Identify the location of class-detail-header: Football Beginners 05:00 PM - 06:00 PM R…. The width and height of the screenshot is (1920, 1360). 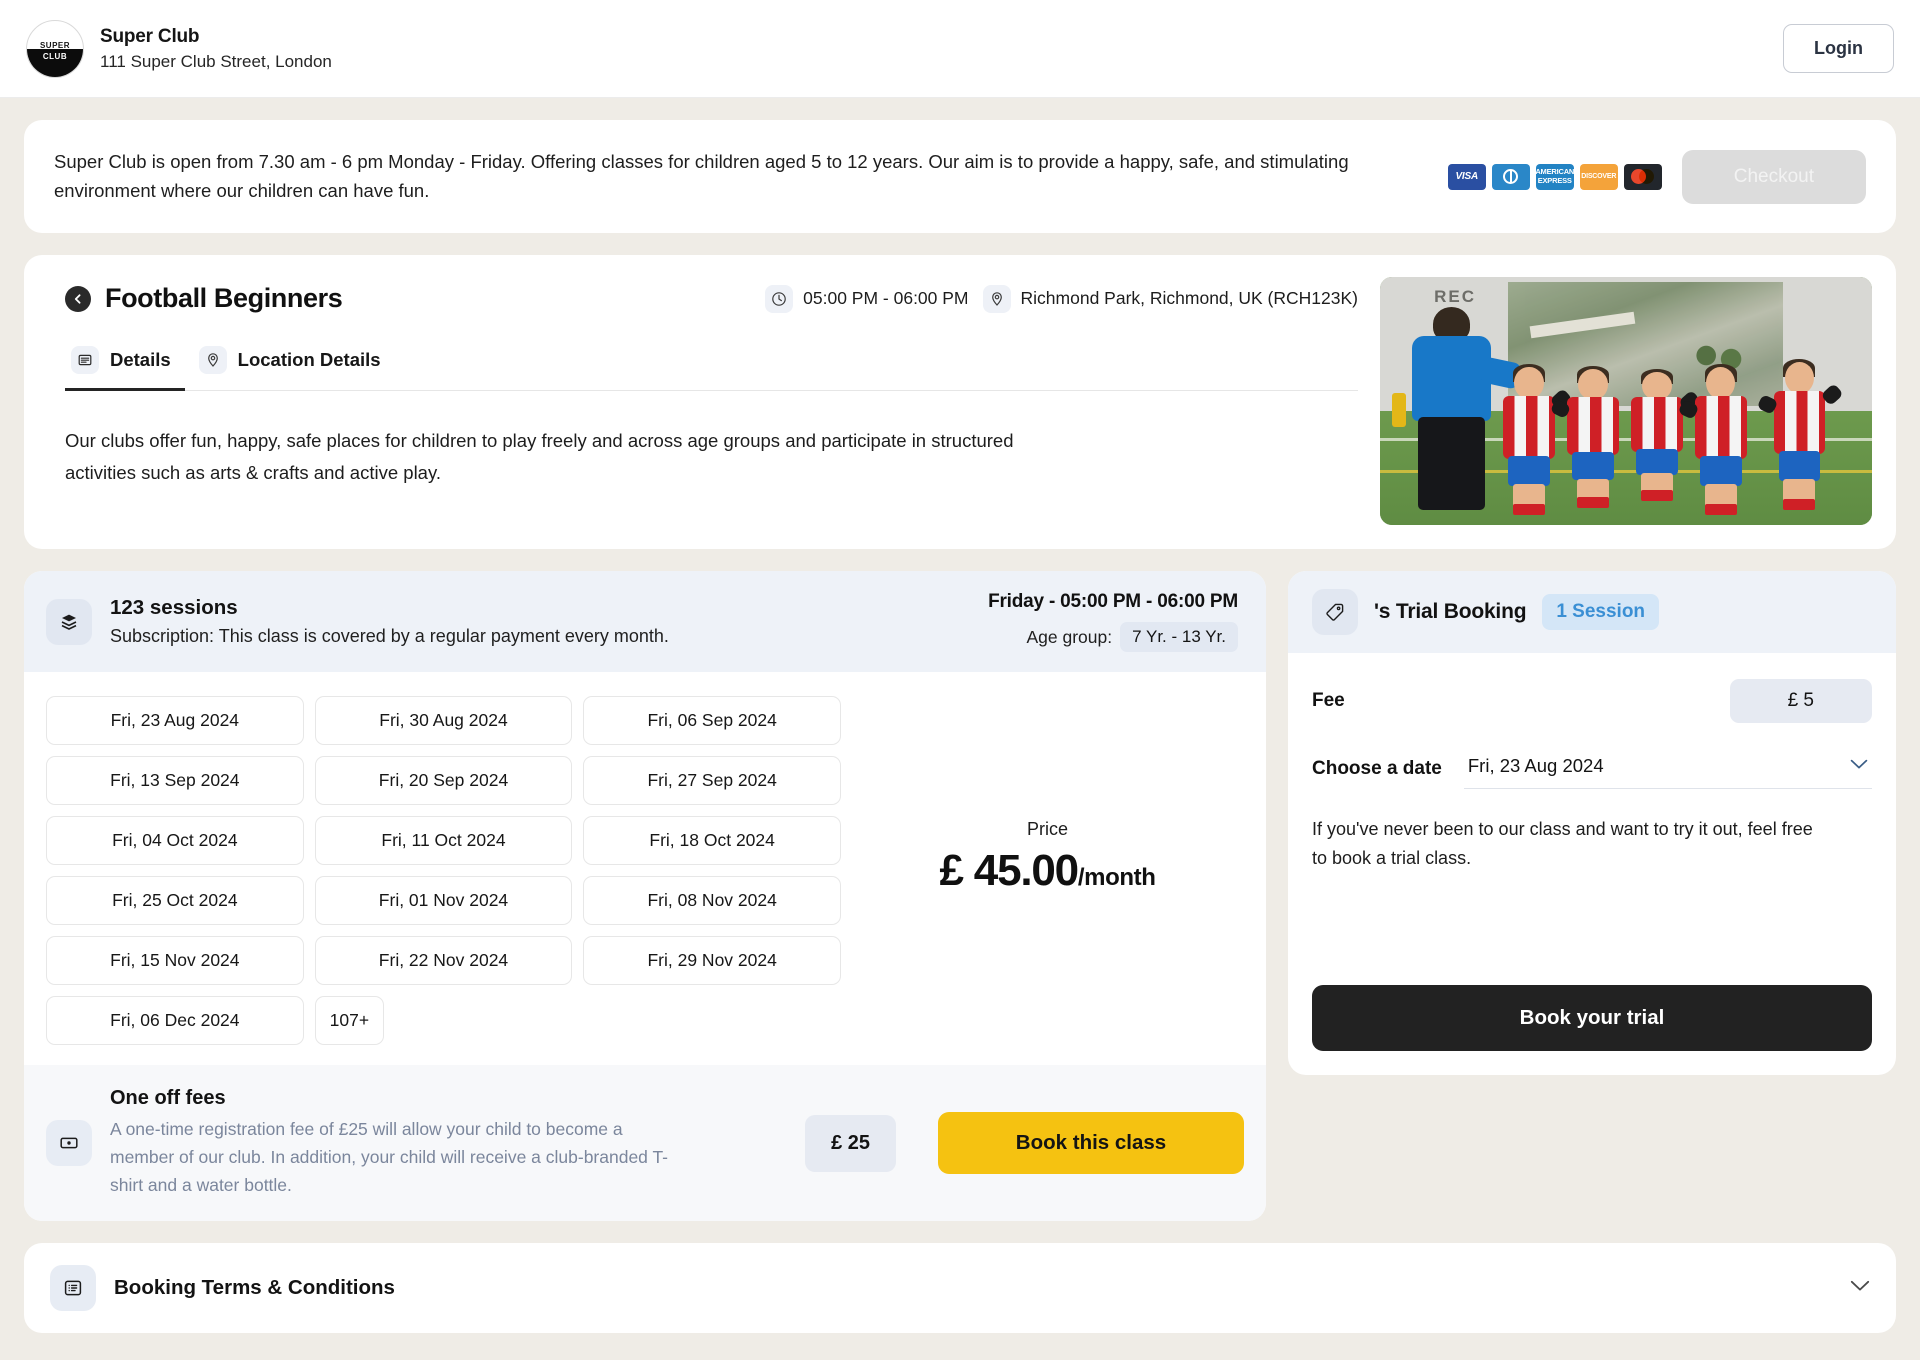
(703, 296).